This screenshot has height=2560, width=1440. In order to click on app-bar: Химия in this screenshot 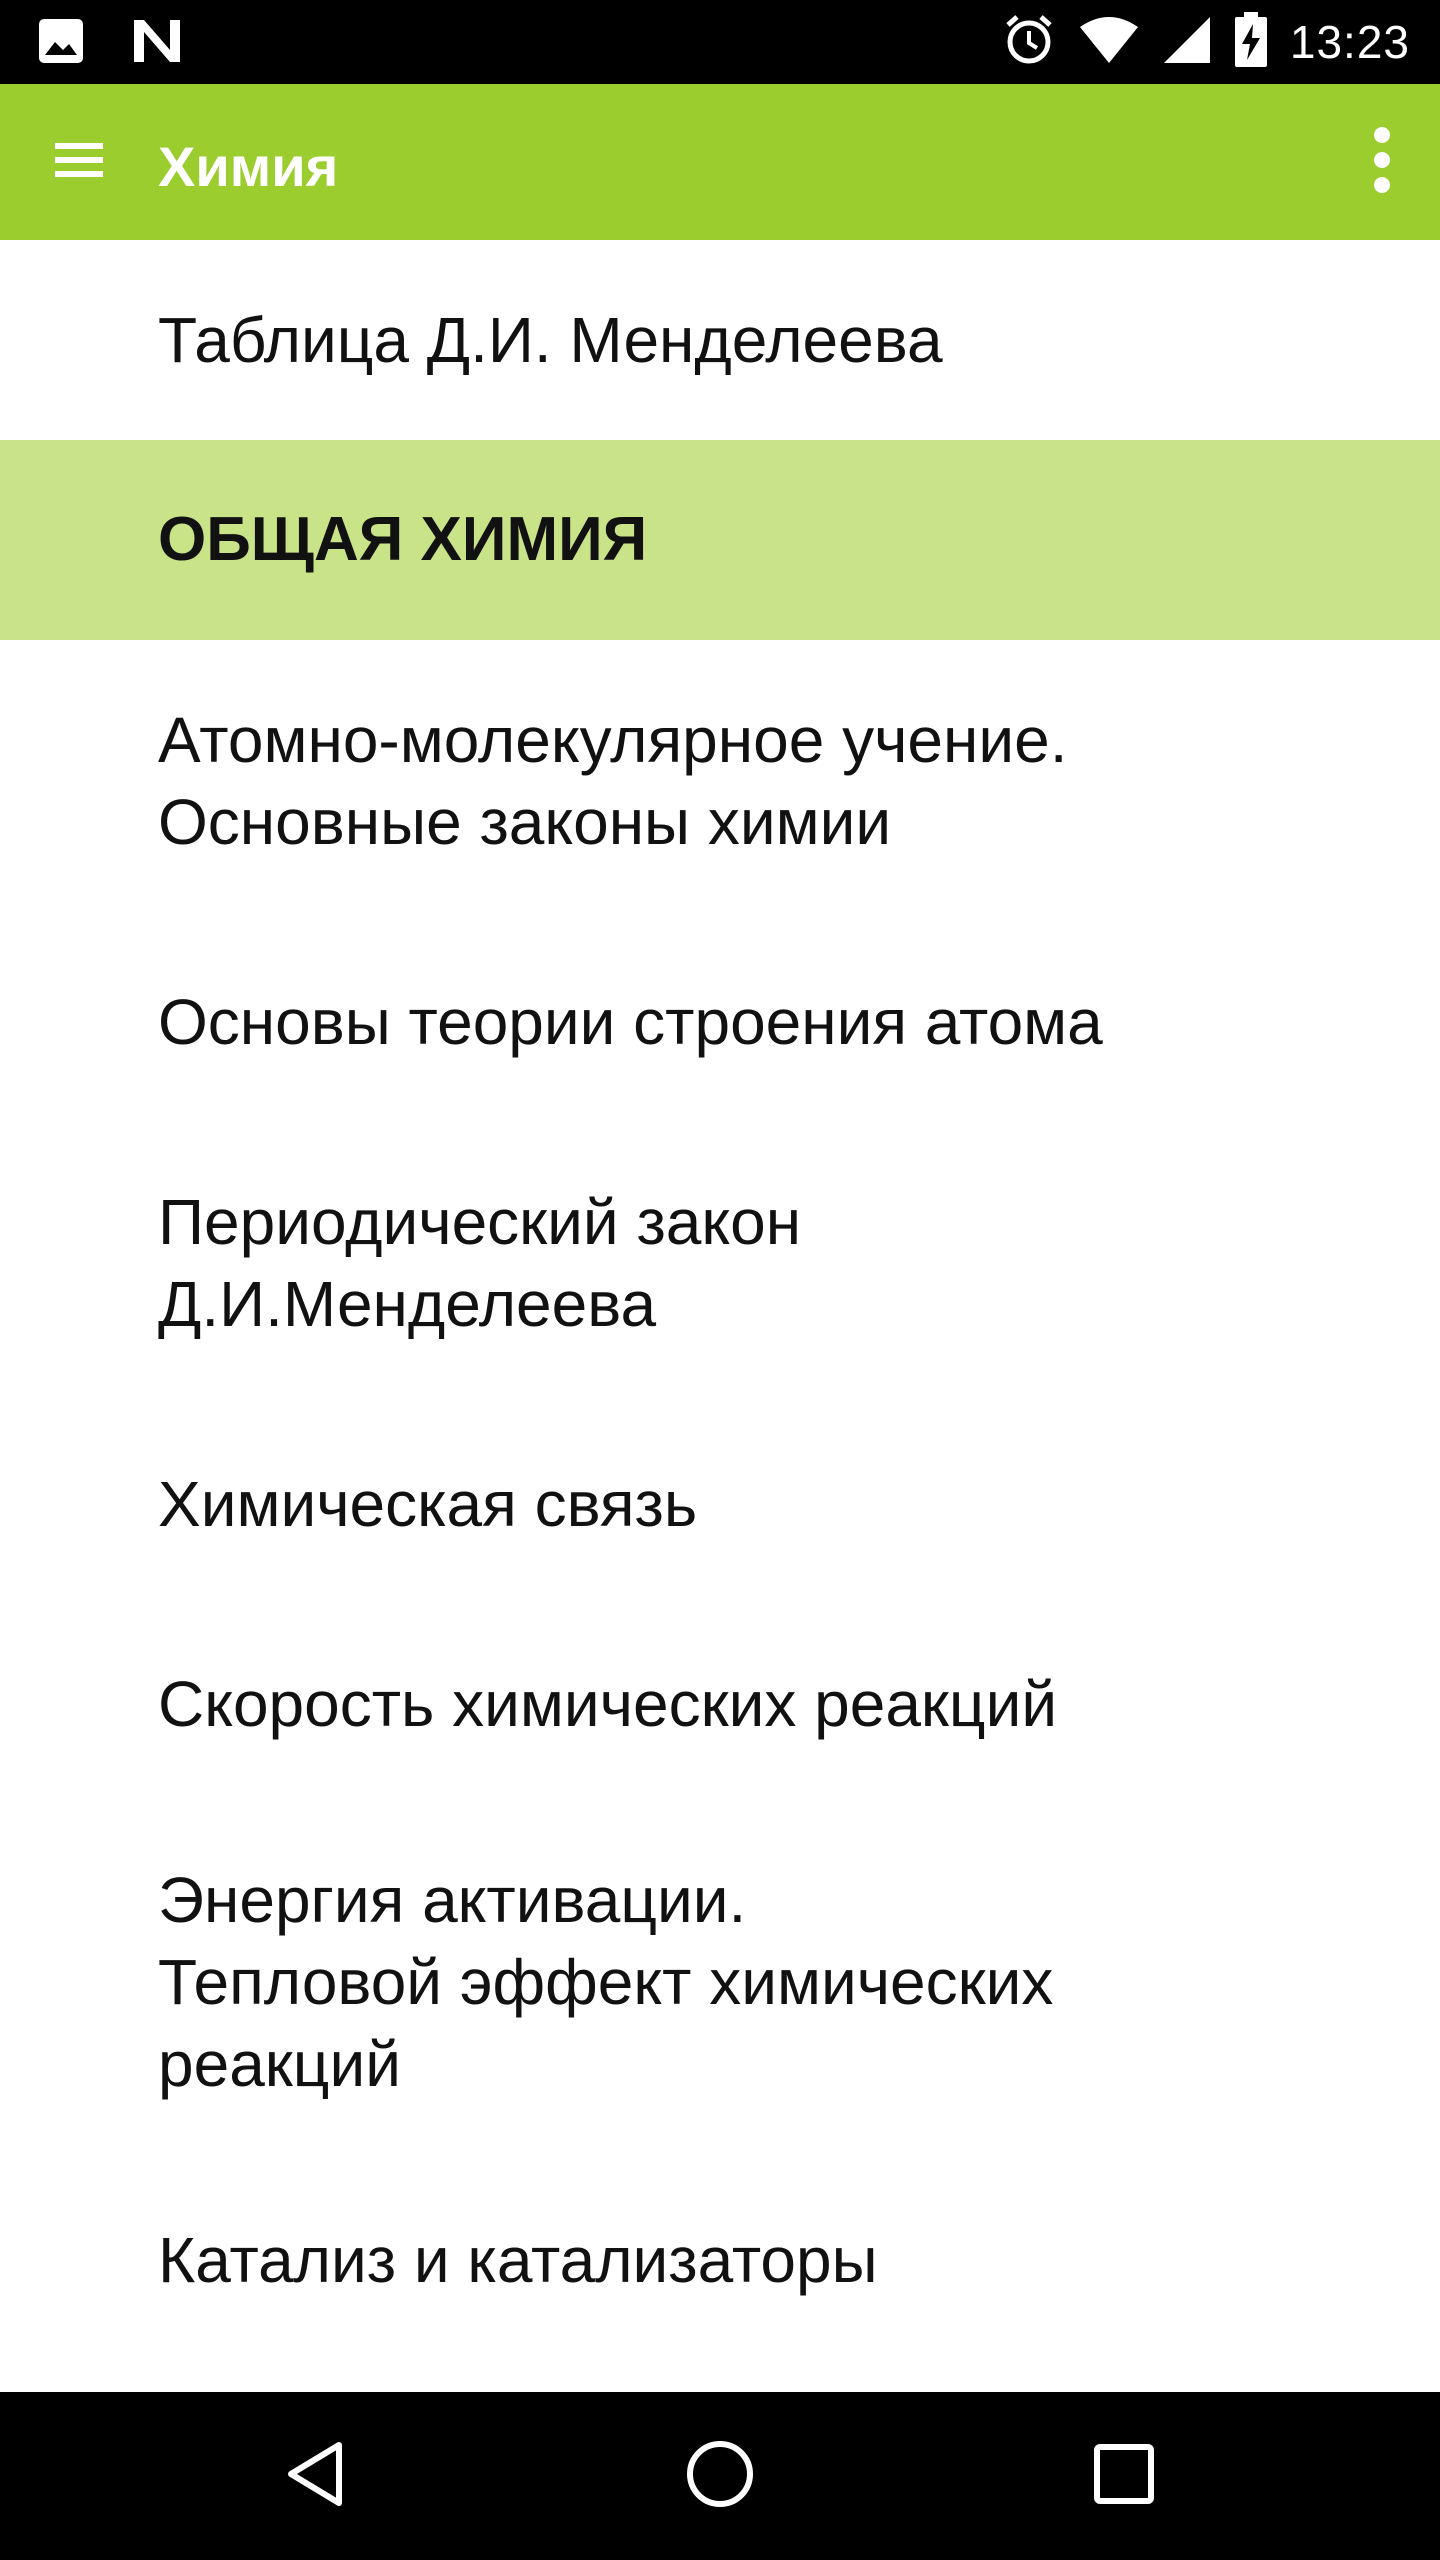, I will do `click(720, 162)`.